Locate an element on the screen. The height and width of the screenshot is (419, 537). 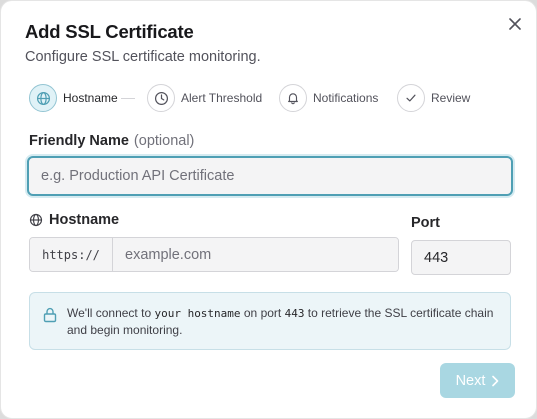
check-icon is located at coordinates (411, 98).